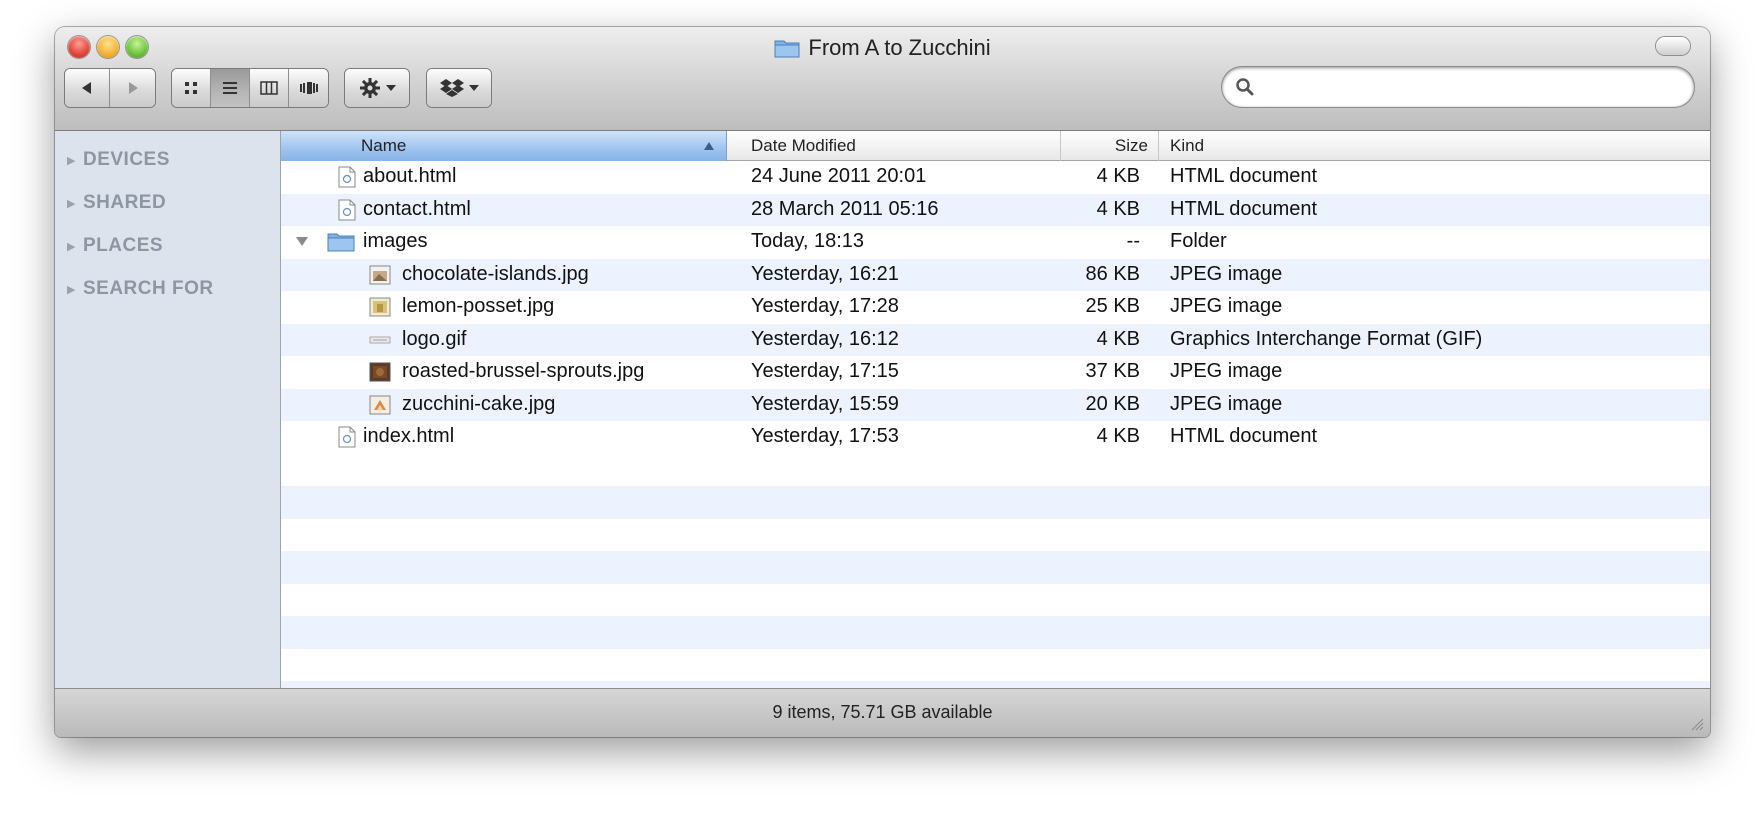  What do you see at coordinates (395, 241) in the screenshot?
I see `file-name: images` at bounding box center [395, 241].